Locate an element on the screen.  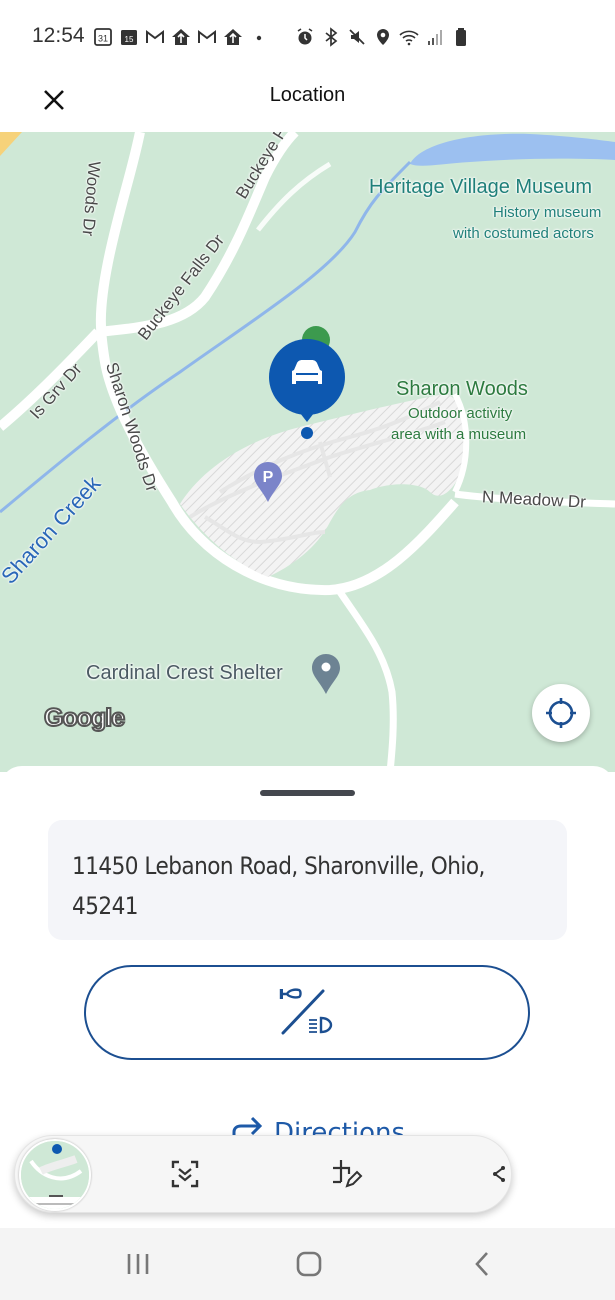
horn-lights-icon is located at coordinates (306, 1010).